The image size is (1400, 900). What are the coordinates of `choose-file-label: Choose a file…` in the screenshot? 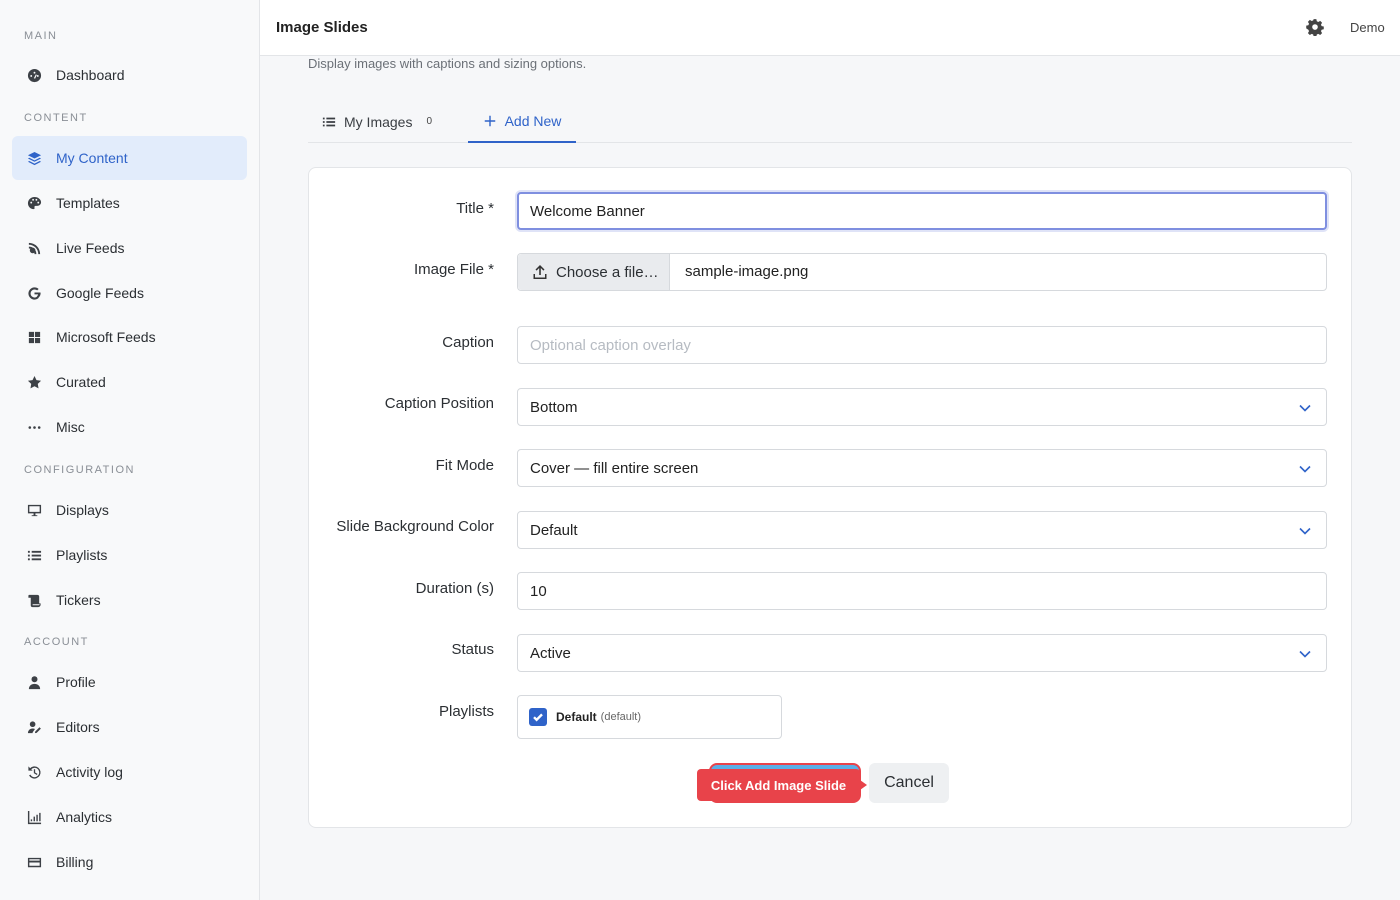 It's located at (607, 272).